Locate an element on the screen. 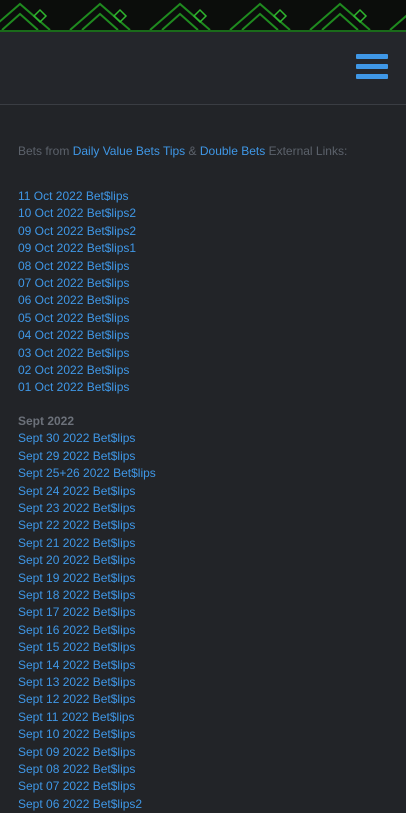 The image size is (406, 813). betslip-link: Sept 10 2022 Bet$lips is located at coordinates (76, 734).